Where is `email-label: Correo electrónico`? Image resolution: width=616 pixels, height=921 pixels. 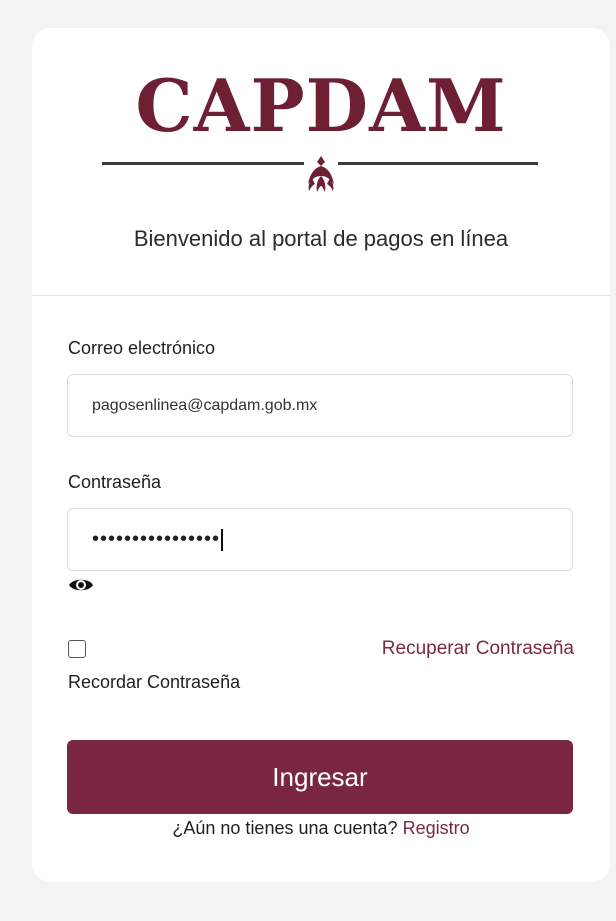
email-label: Correo electrónico is located at coordinates (142, 348).